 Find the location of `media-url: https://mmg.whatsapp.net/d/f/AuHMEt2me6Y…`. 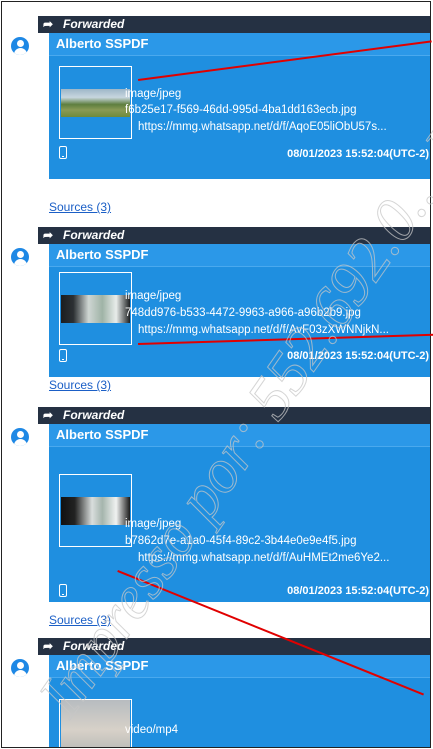

media-url: https://mmg.whatsapp.net/d/f/AuHMEt2me6Y… is located at coordinates (284, 558).